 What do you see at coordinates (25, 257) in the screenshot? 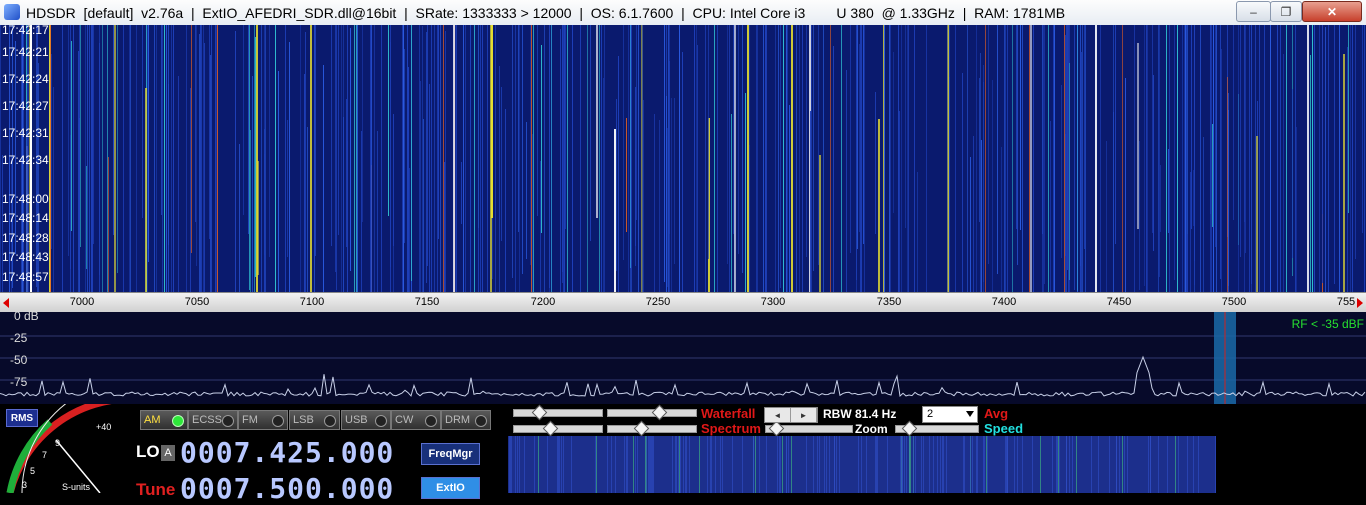
I see `waterfall-time-label: 17:48:43` at bounding box center [25, 257].